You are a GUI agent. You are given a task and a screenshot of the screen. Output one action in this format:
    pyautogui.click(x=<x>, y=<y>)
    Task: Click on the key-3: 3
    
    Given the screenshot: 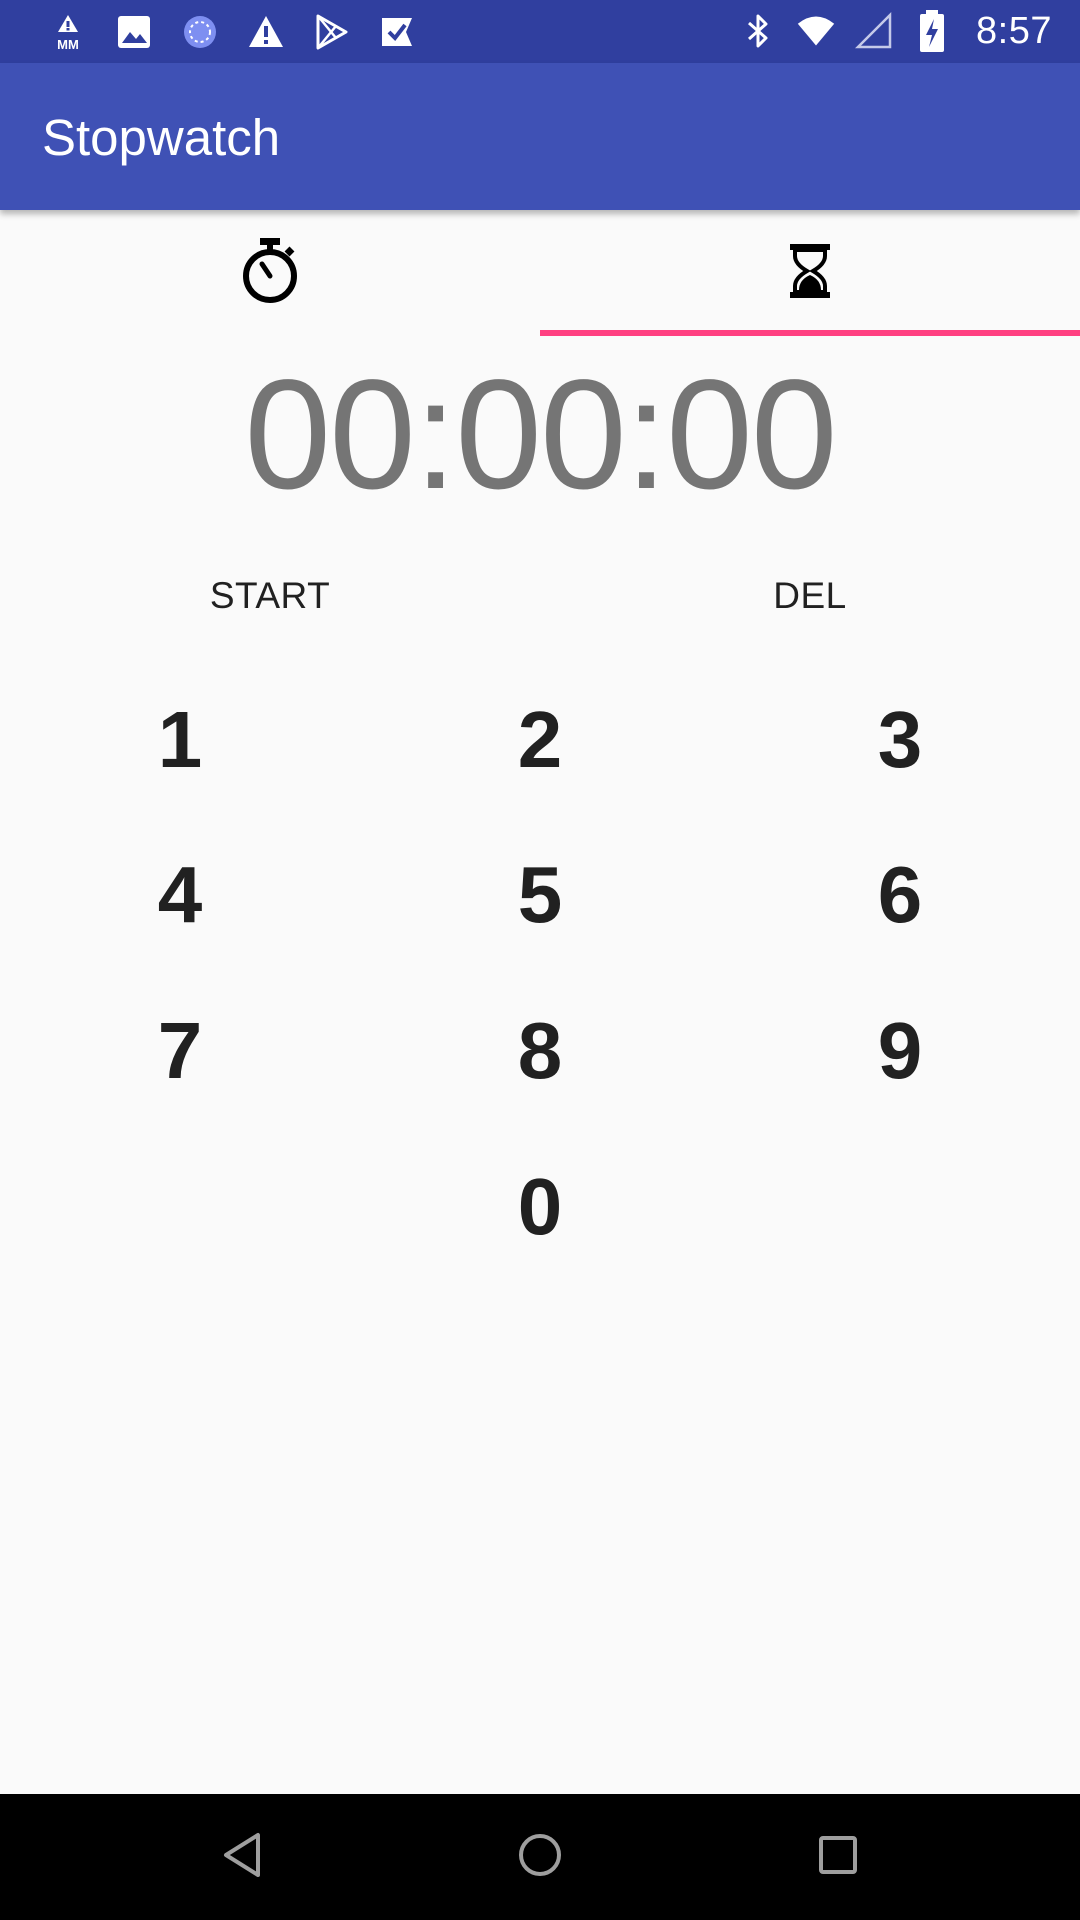 What is the action you would take?
    pyautogui.click(x=900, y=740)
    